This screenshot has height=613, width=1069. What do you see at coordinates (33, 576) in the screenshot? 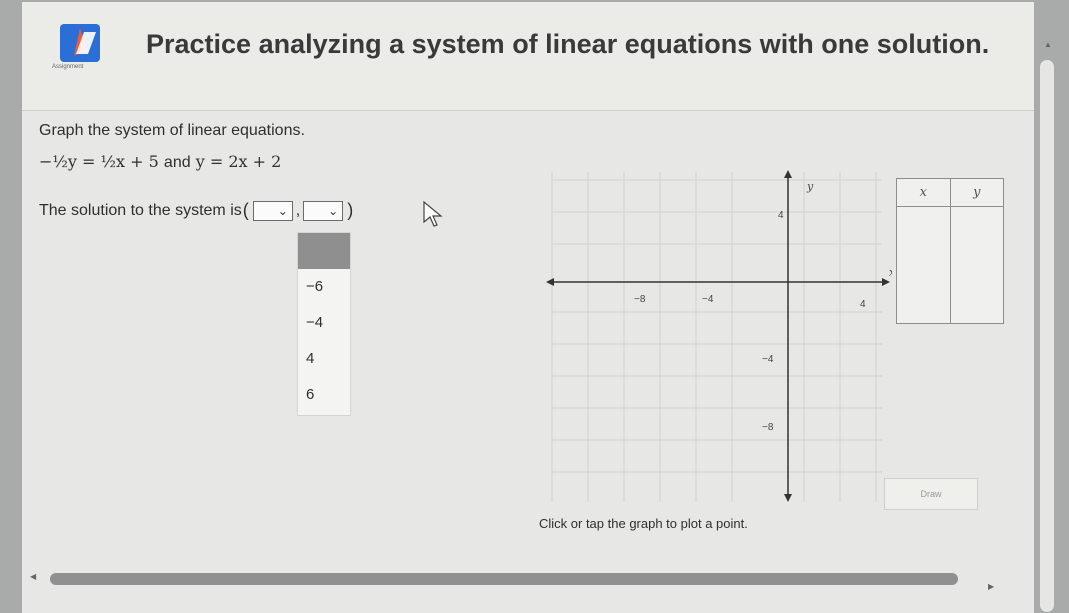
I see `scroll-left-icon: ◀` at bounding box center [33, 576].